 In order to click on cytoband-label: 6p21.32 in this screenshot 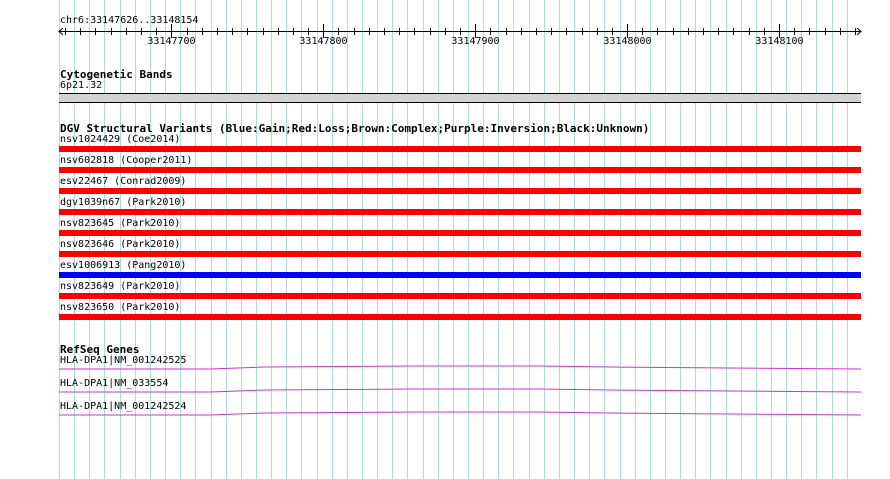, I will do `click(81, 85)`.